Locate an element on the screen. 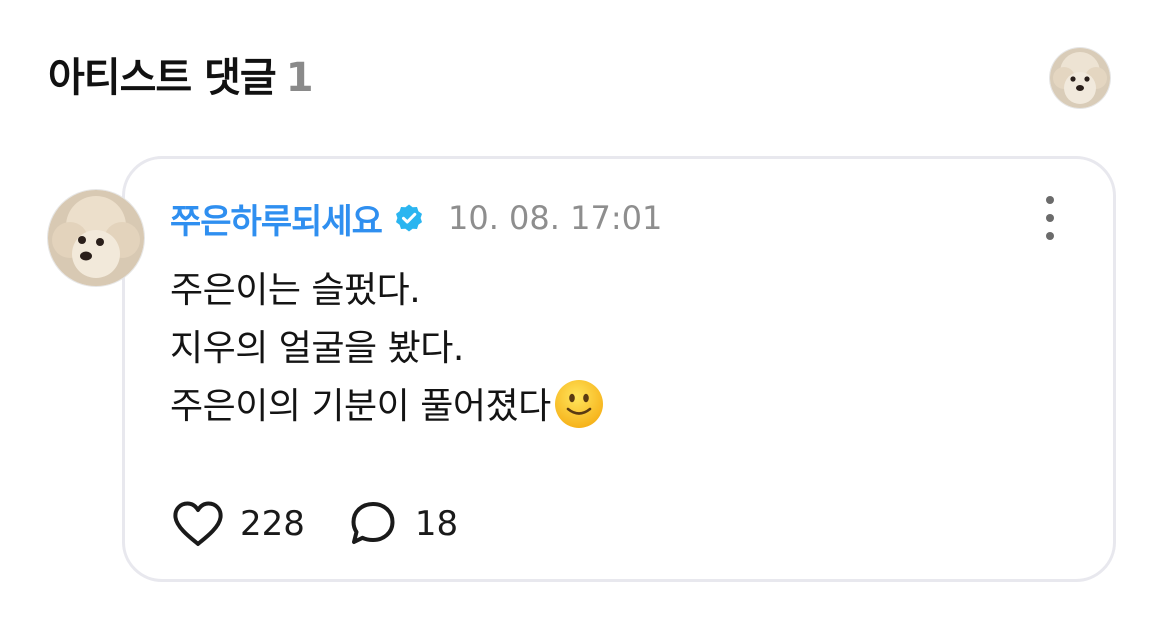 The width and height of the screenshot is (1170, 624). reply-count: 18 is located at coordinates (436, 524).